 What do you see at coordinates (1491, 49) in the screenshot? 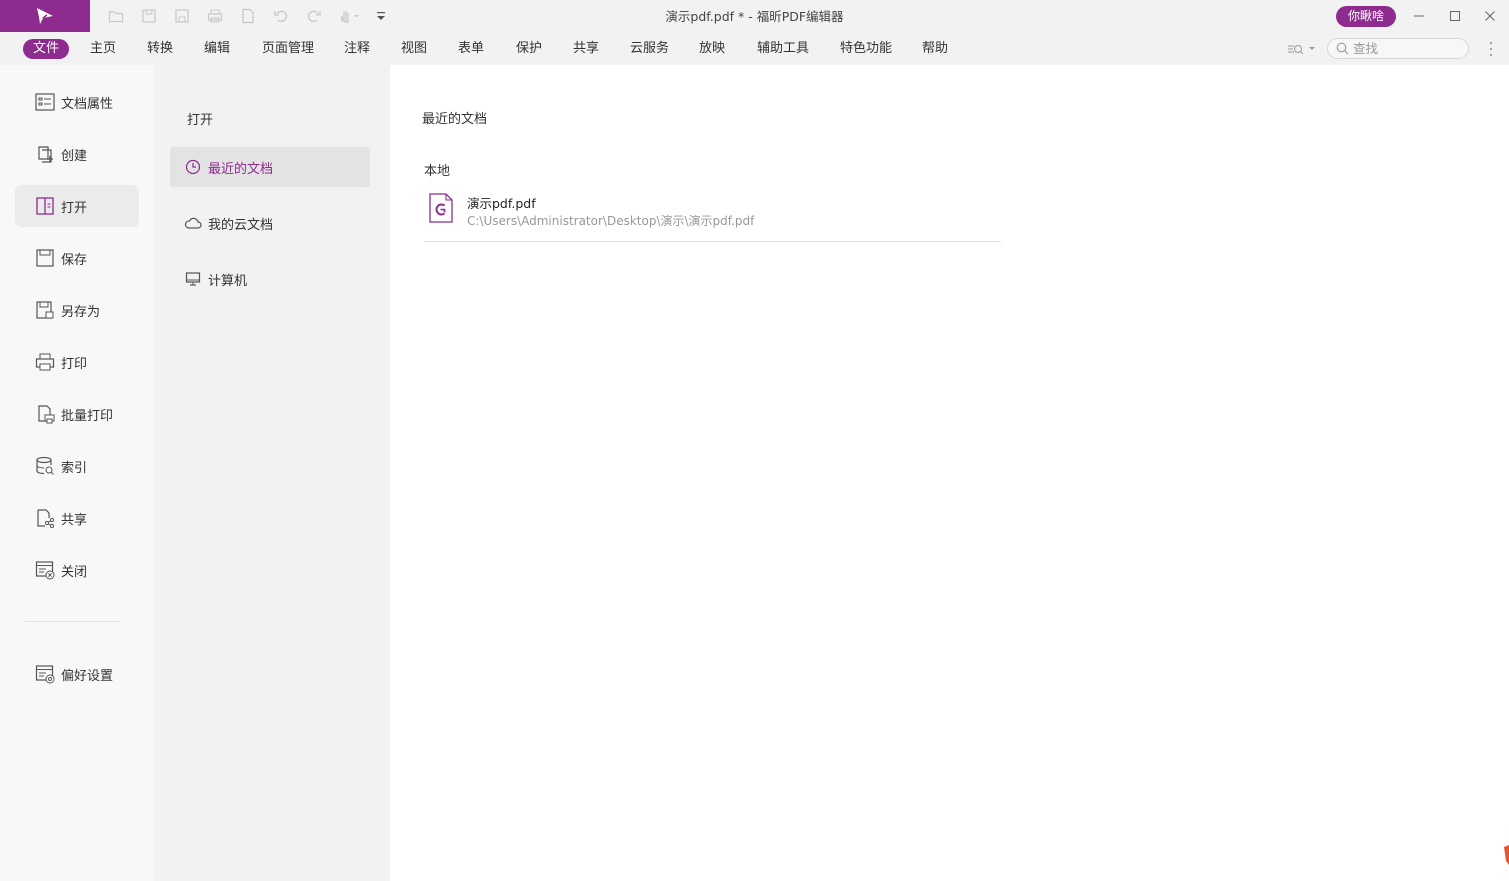
I see `more-options-icon` at bounding box center [1491, 49].